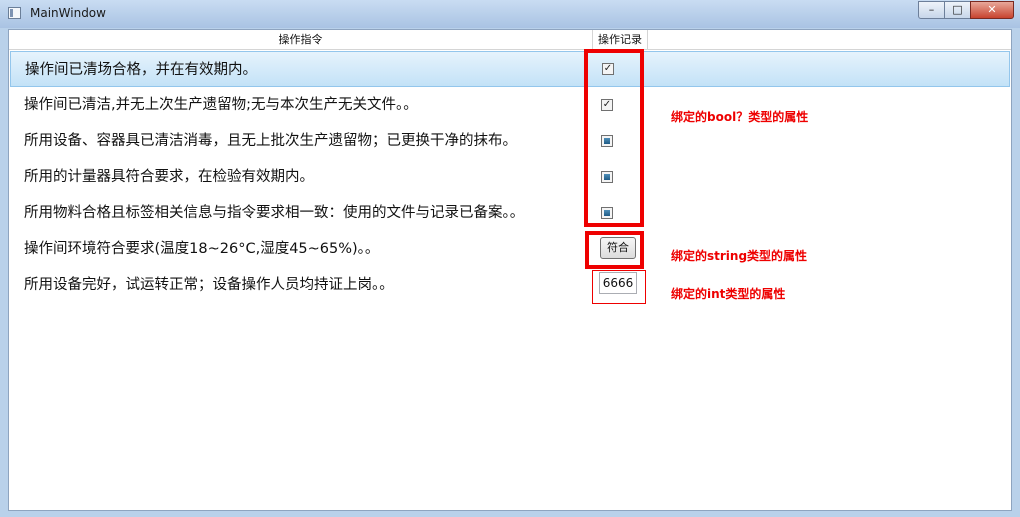  Describe the element at coordinates (992, 10) in the screenshot. I see `close-button: ✕` at that location.